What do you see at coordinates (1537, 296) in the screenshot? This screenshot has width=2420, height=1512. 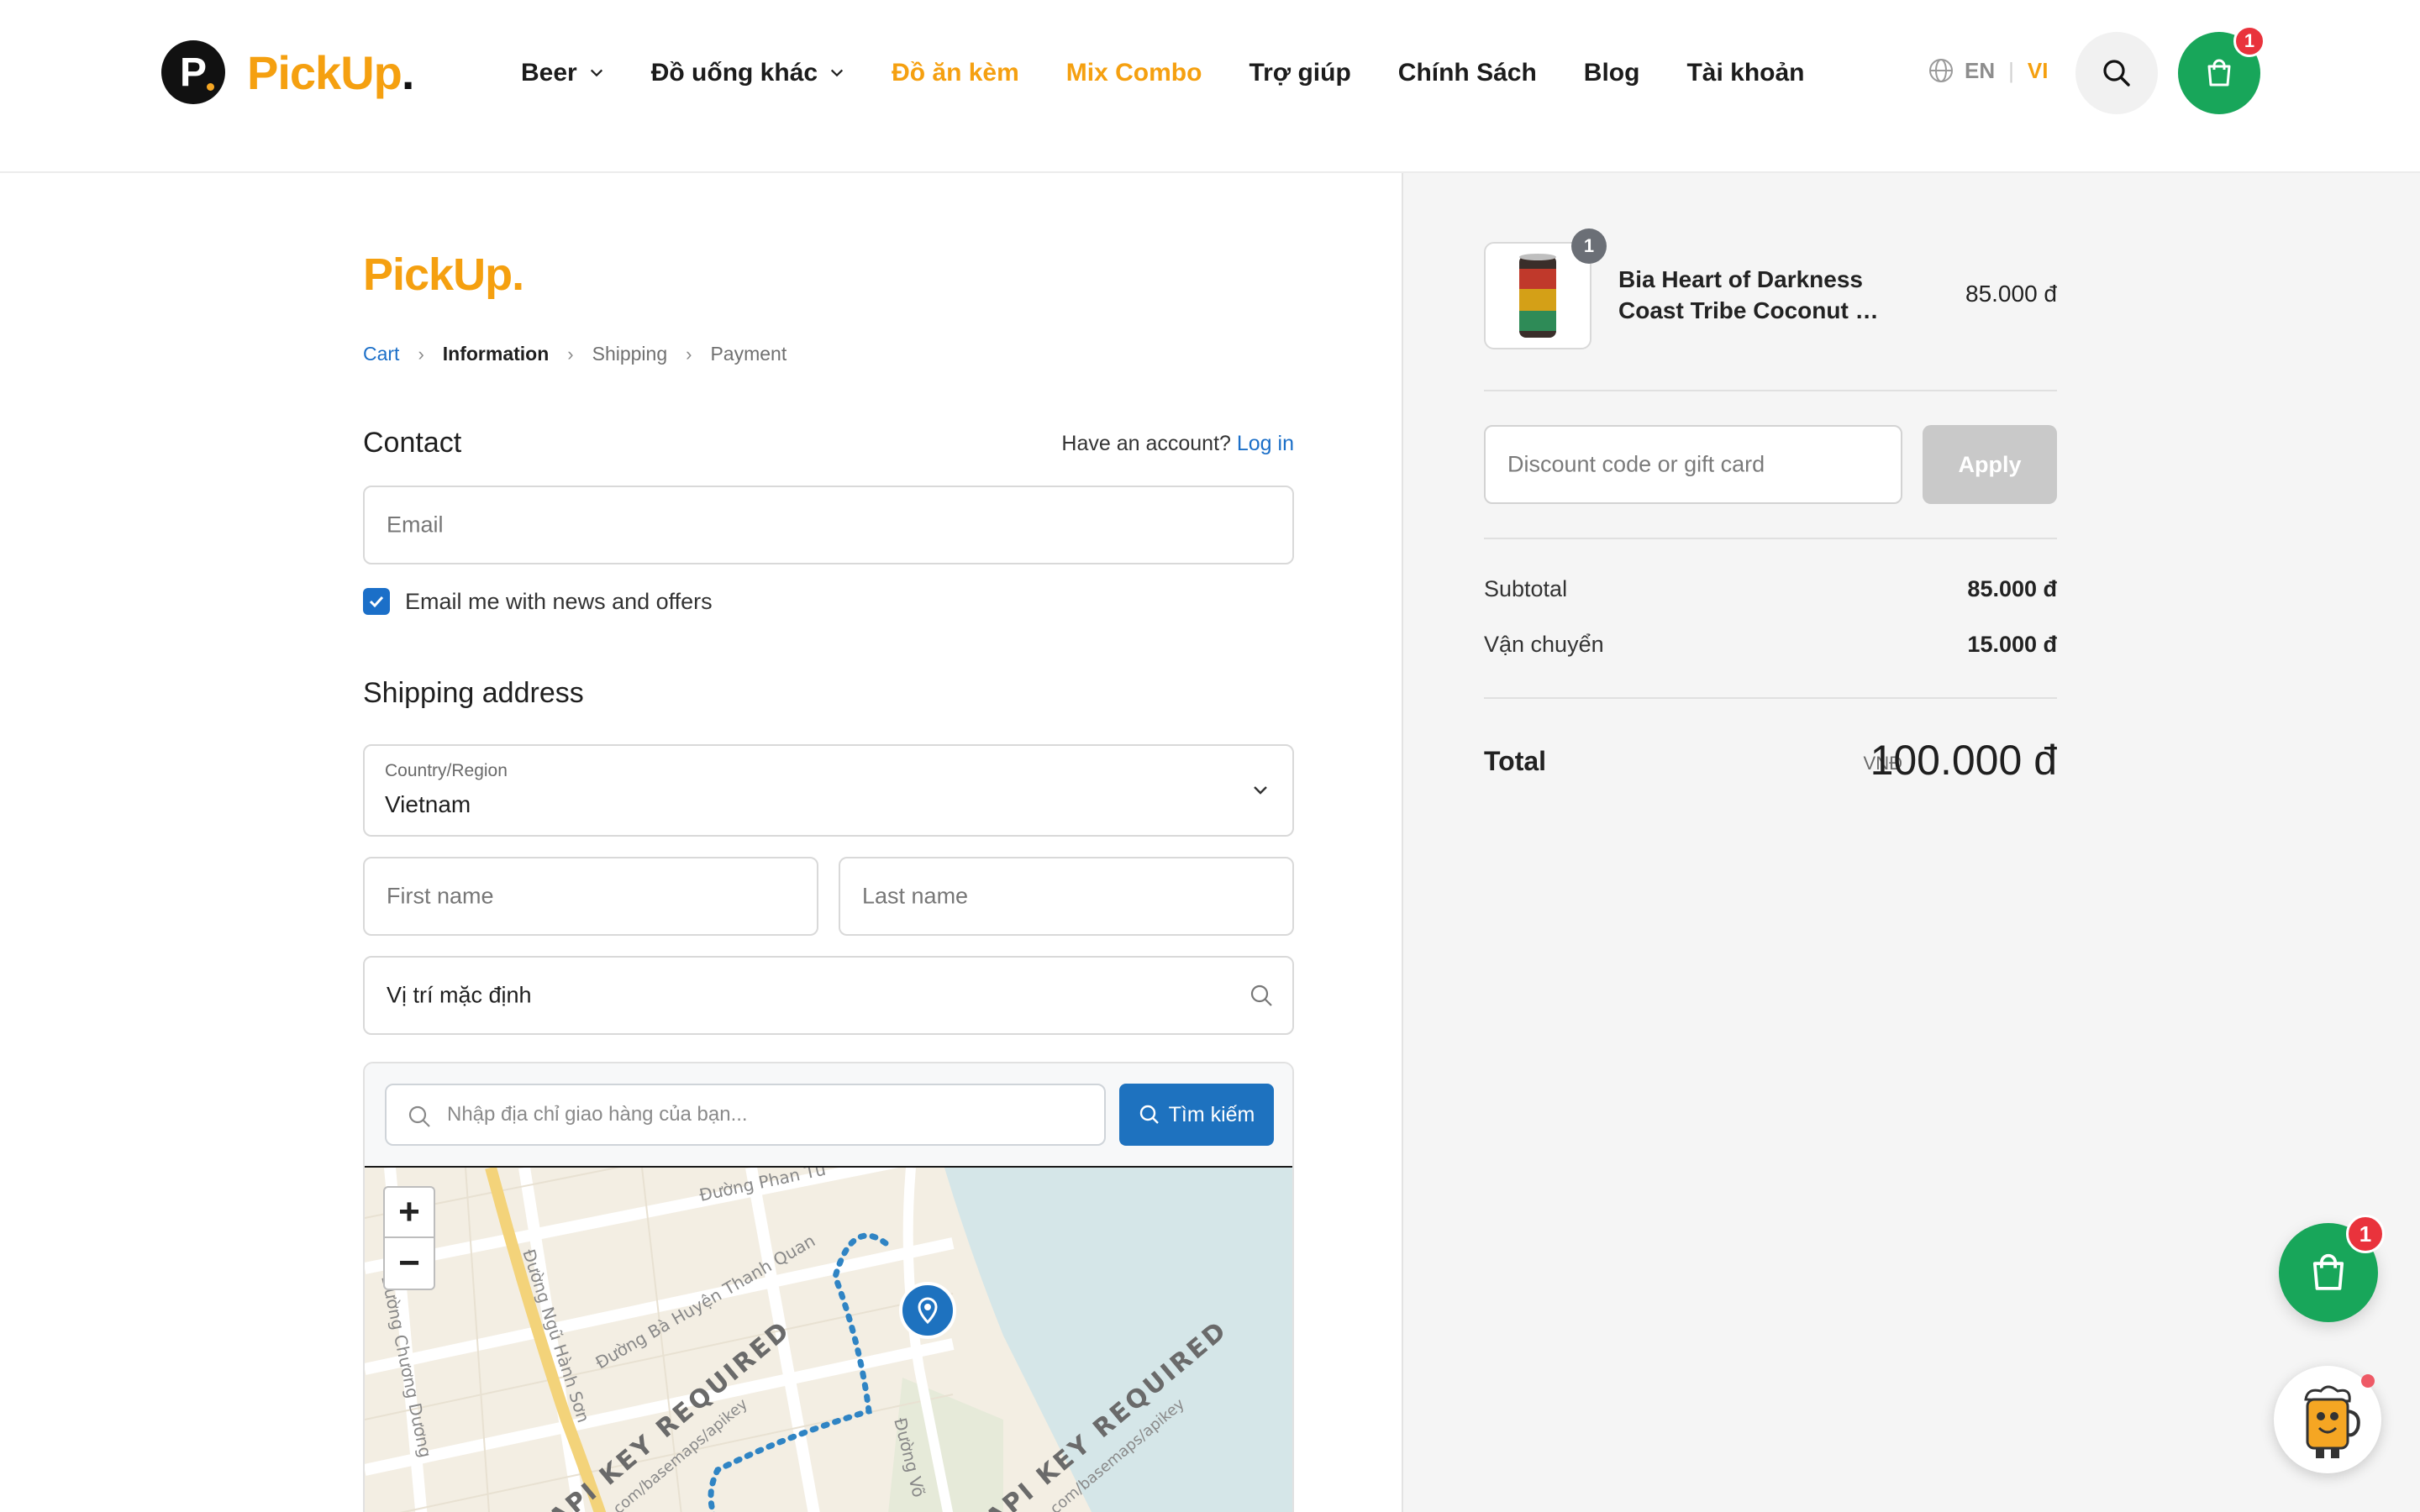 I see `beer-can-image` at bounding box center [1537, 296].